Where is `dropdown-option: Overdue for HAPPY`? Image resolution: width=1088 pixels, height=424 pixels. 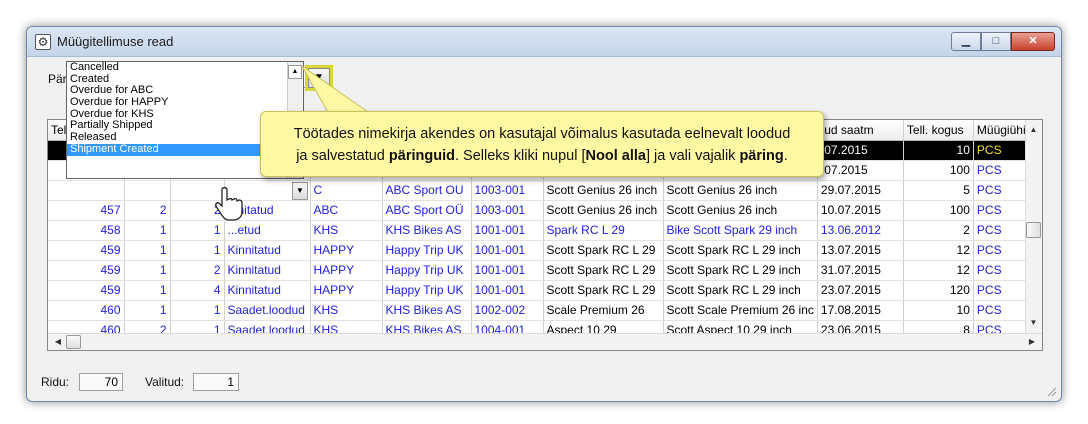 dropdown-option: Overdue for HAPPY is located at coordinates (185, 103).